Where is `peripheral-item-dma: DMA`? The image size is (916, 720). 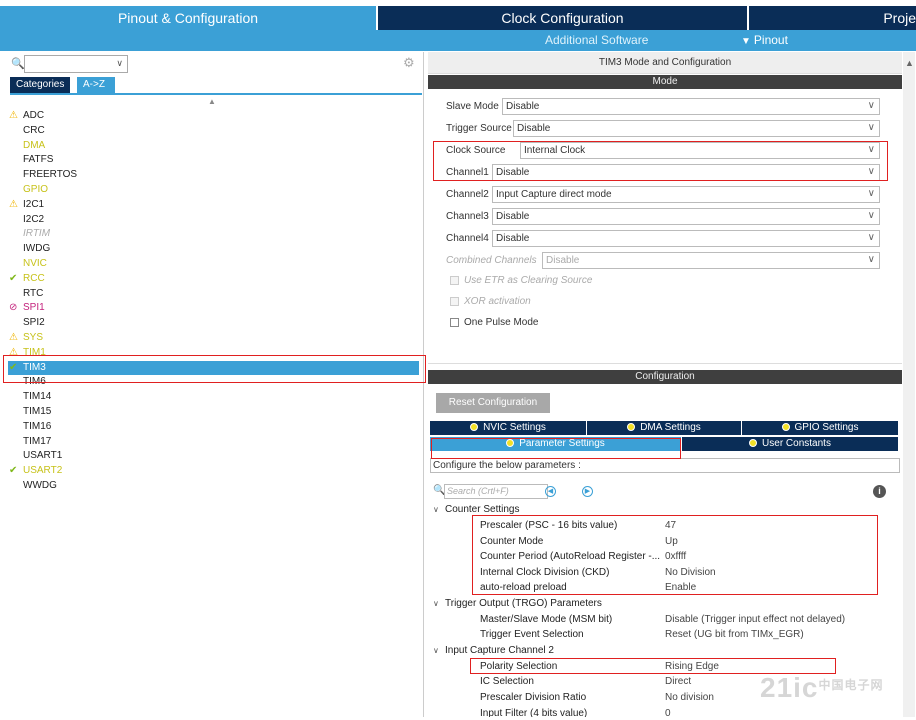
peripheral-item-dma: DMA is located at coordinates (216, 146).